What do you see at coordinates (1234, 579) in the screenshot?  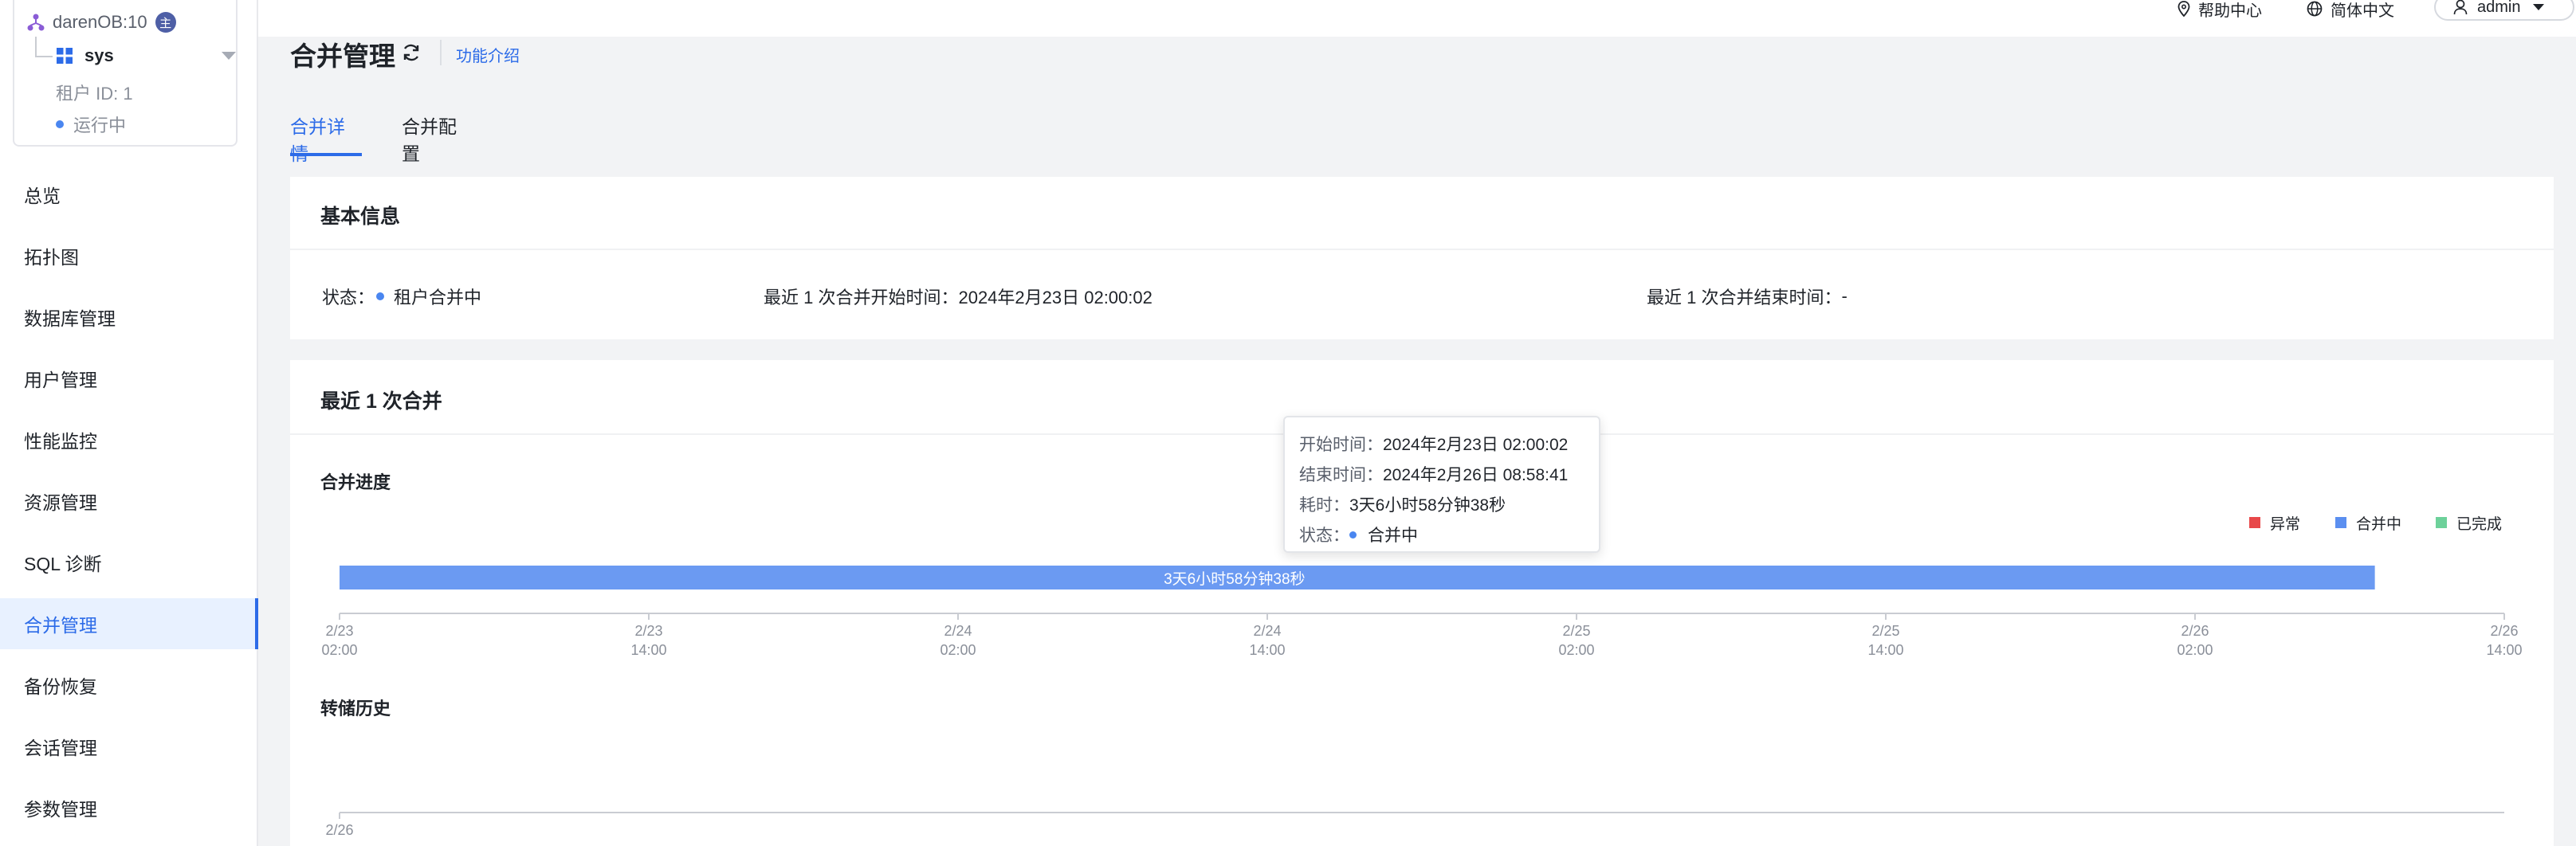 I see `bar-duration-label: 3天6小时58分钟38秒` at bounding box center [1234, 579].